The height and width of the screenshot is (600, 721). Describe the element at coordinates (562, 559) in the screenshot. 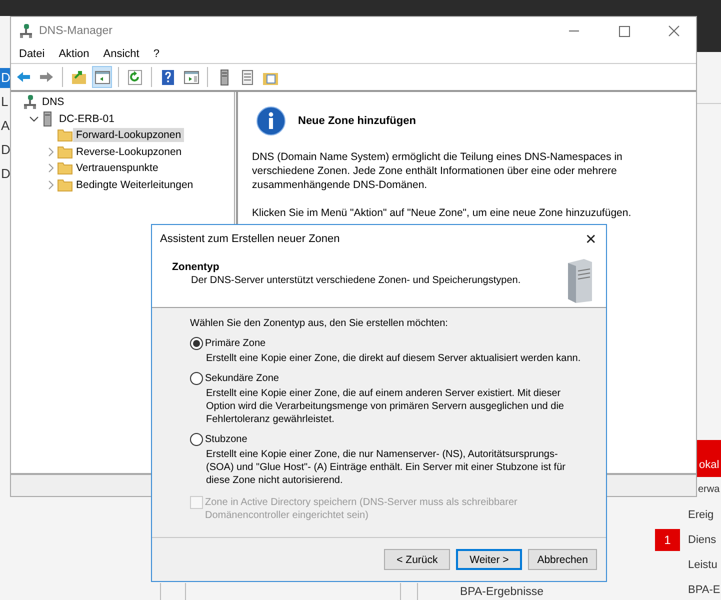

I see `dialog-button: Abbrechen` at that location.